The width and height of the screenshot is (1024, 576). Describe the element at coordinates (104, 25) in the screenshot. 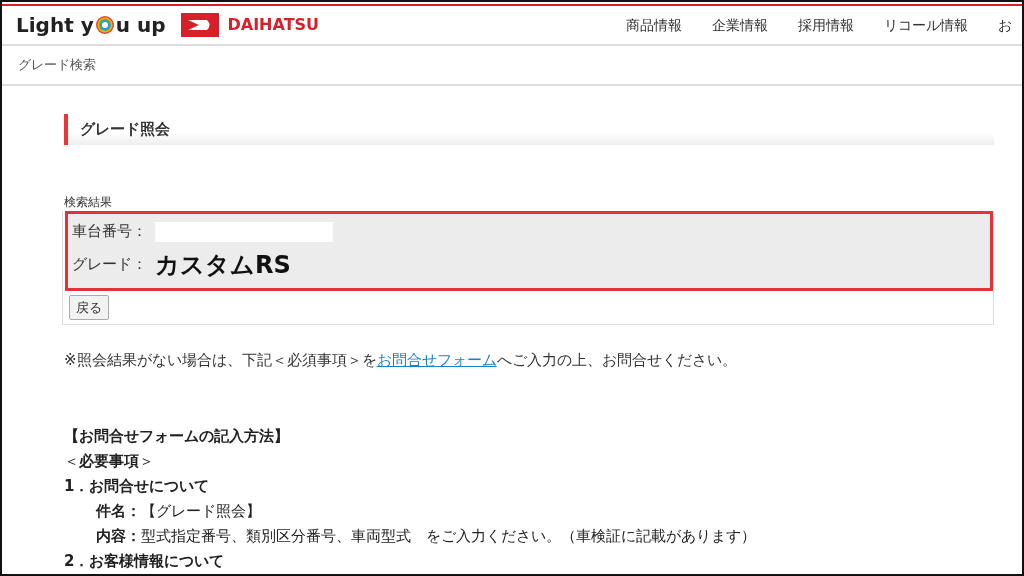

I see `rainbow-ring-icon` at that location.